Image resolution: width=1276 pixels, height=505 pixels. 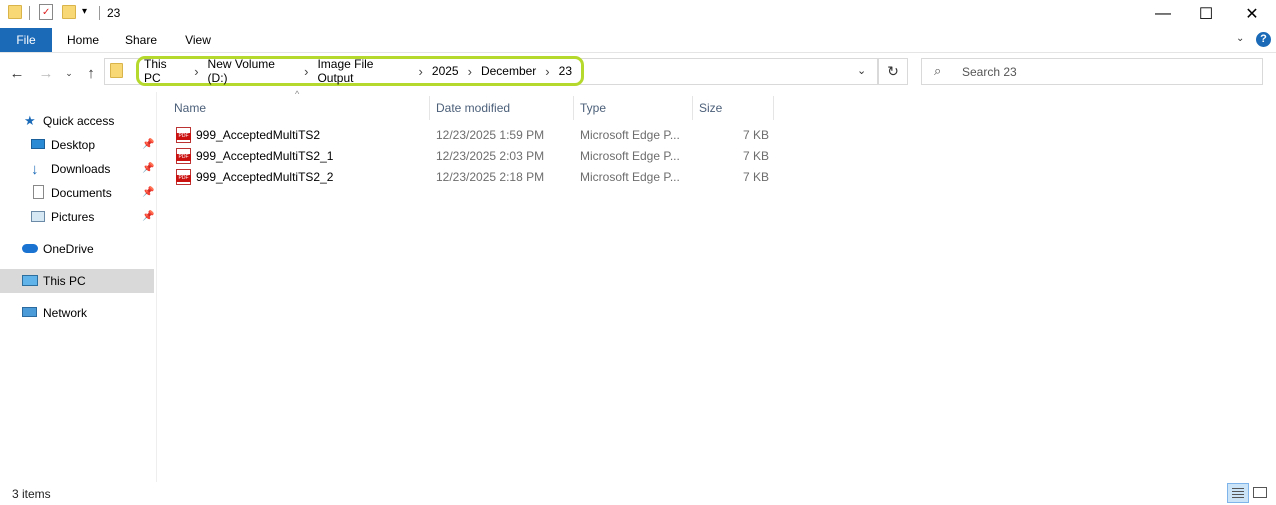 What do you see at coordinates (252, 71) in the screenshot?
I see `breadcrumb-new-volume: New Volume (D:)` at bounding box center [252, 71].